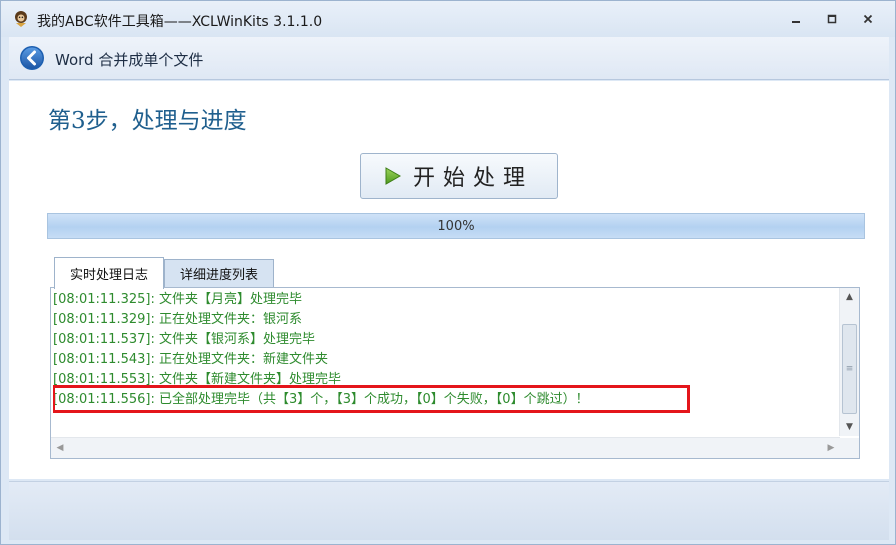 The width and height of the screenshot is (896, 545). What do you see at coordinates (849, 297) in the screenshot?
I see `scroll-up-icon: ▲` at bounding box center [849, 297].